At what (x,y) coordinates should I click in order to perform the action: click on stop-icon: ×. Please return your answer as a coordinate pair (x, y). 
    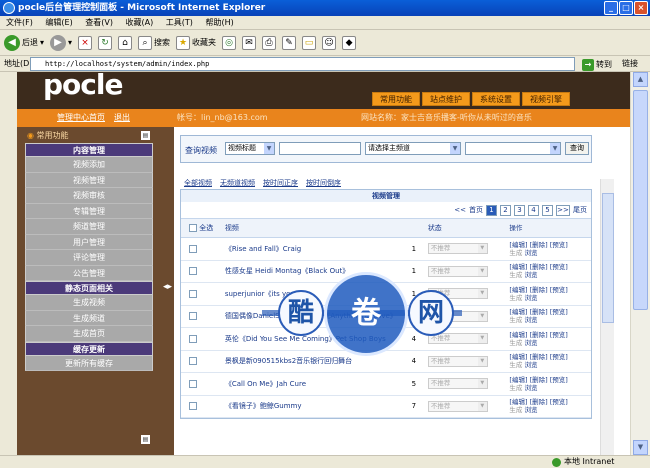
    Looking at the image, I should click on (85, 42).